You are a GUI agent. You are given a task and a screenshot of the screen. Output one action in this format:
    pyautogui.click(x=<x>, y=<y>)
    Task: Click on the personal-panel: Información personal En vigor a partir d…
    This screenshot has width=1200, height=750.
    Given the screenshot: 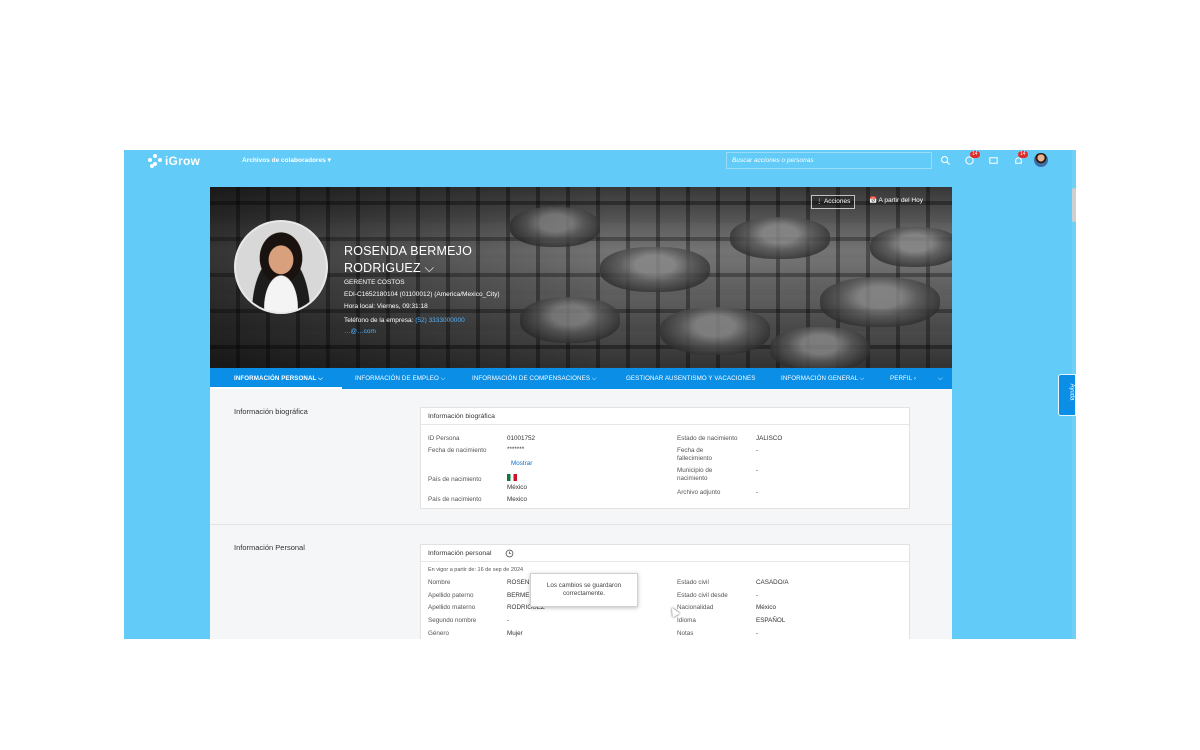 What is the action you would take?
    pyautogui.click(x=665, y=591)
    